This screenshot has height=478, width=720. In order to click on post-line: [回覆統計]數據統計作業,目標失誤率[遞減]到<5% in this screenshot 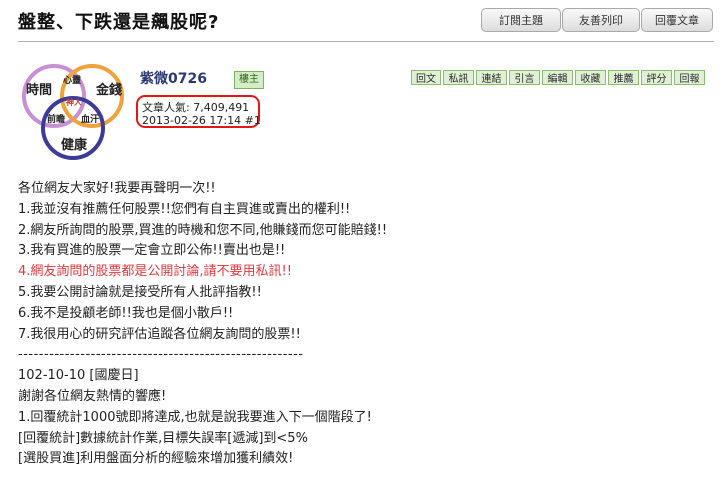, I will do `click(163, 438)`.